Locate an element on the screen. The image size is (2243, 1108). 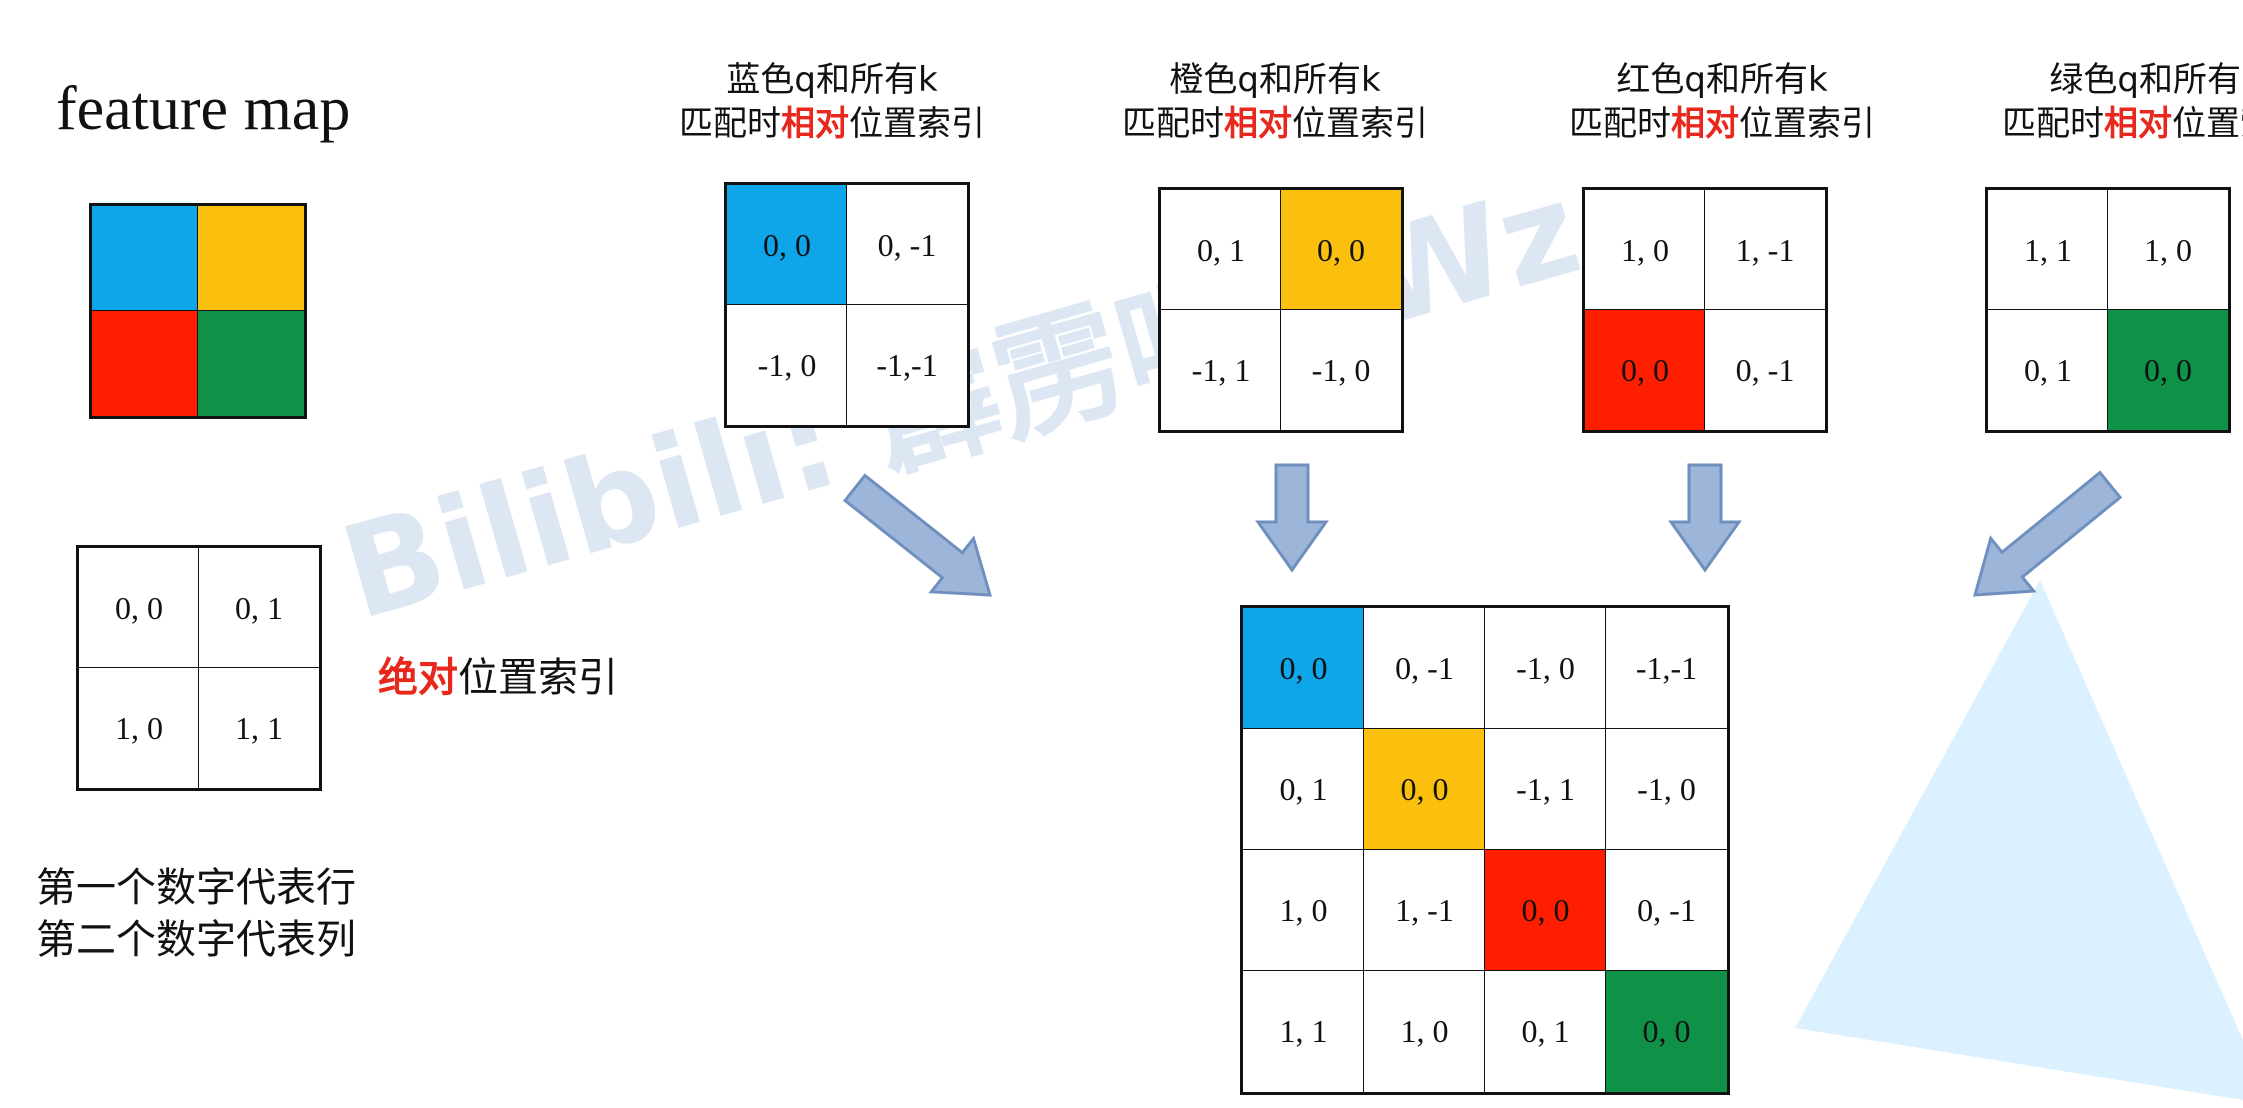
feature-map-red-cell is located at coordinates (145, 363).